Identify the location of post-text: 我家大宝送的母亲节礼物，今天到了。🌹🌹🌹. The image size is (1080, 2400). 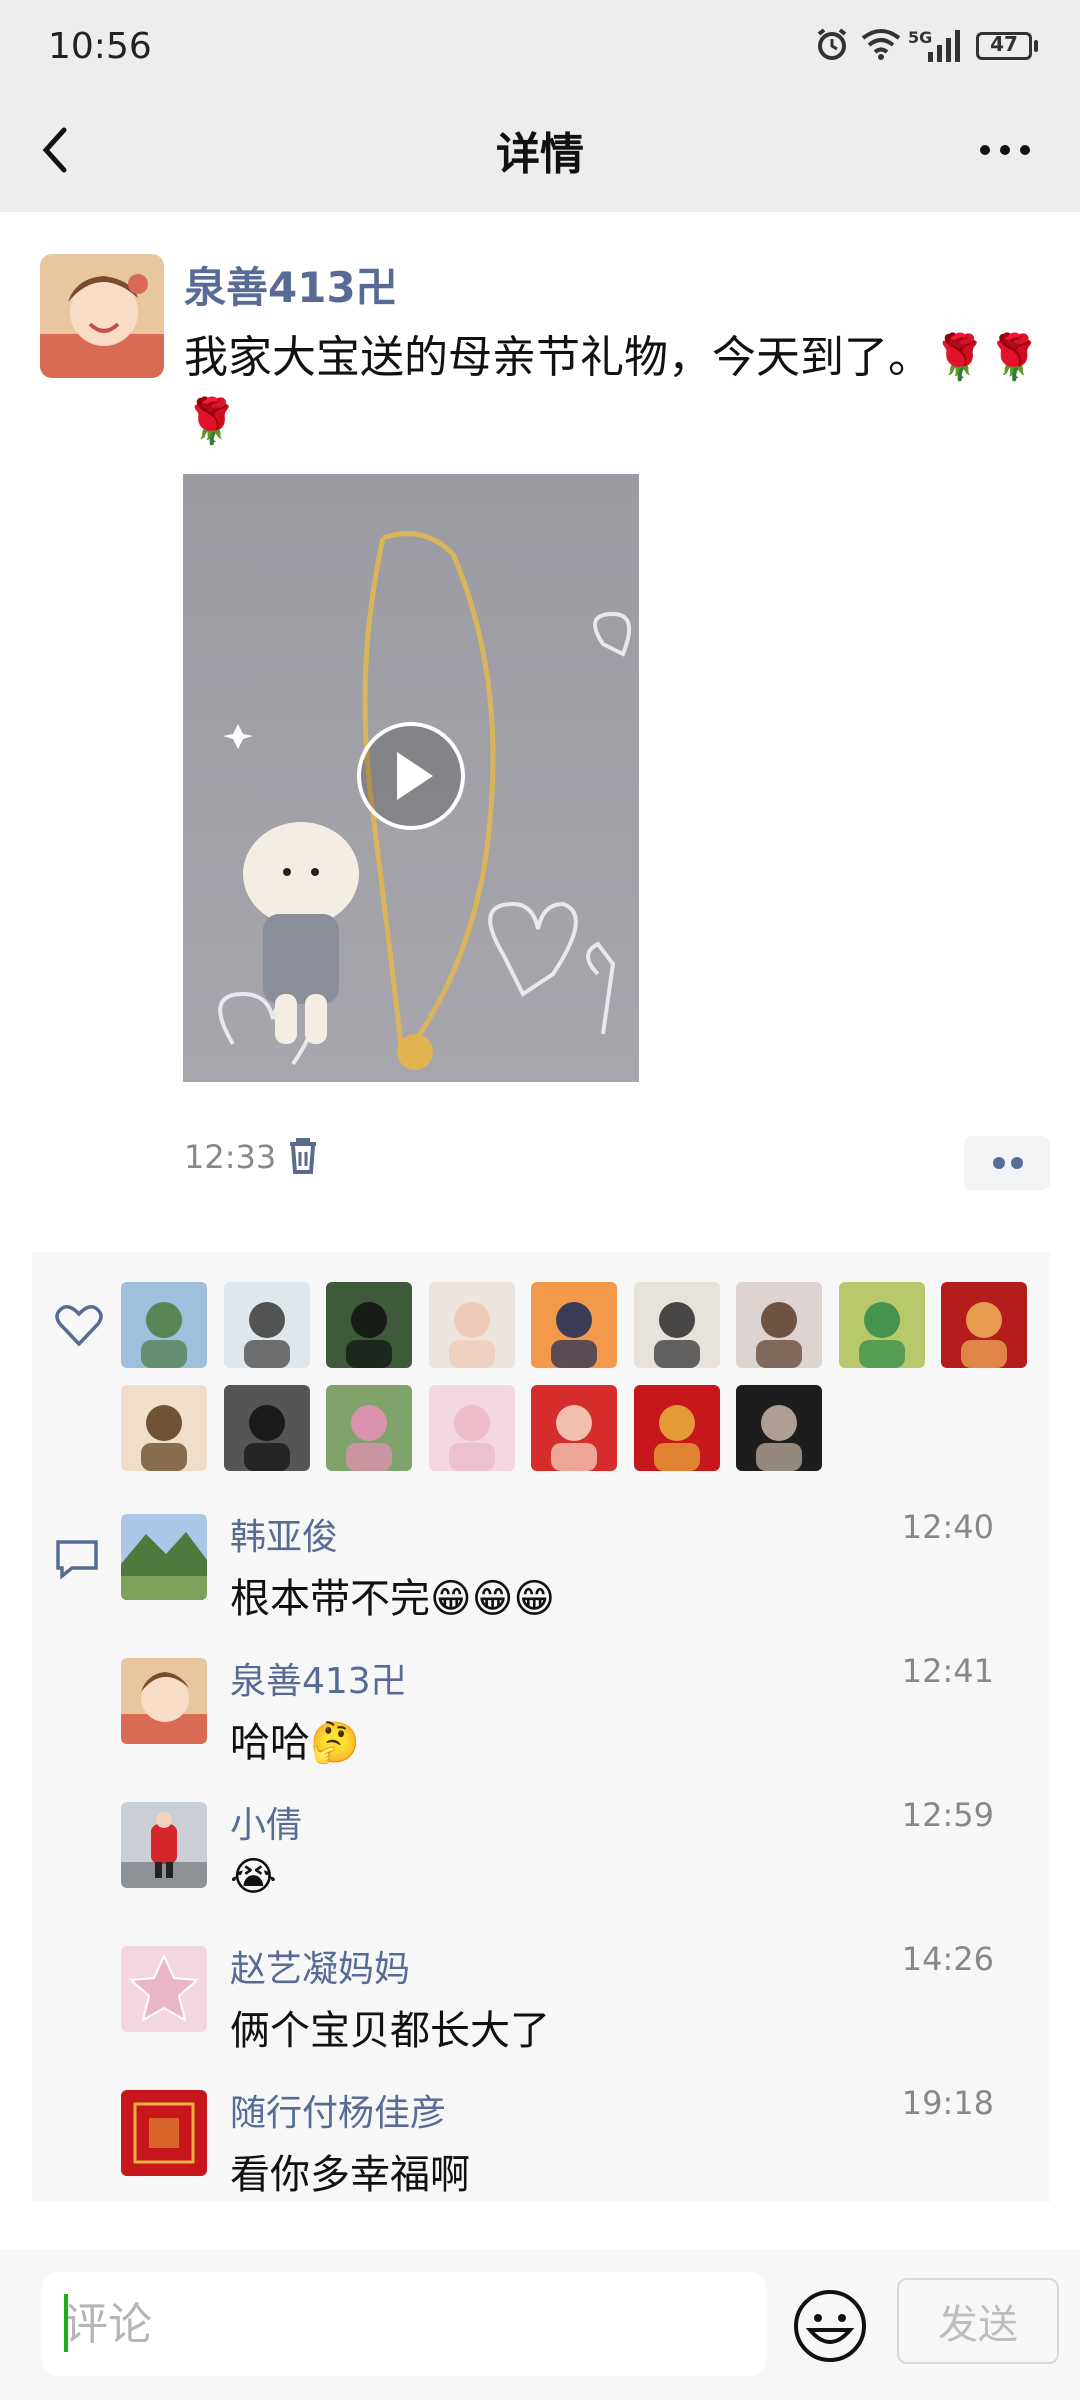
(613, 389).